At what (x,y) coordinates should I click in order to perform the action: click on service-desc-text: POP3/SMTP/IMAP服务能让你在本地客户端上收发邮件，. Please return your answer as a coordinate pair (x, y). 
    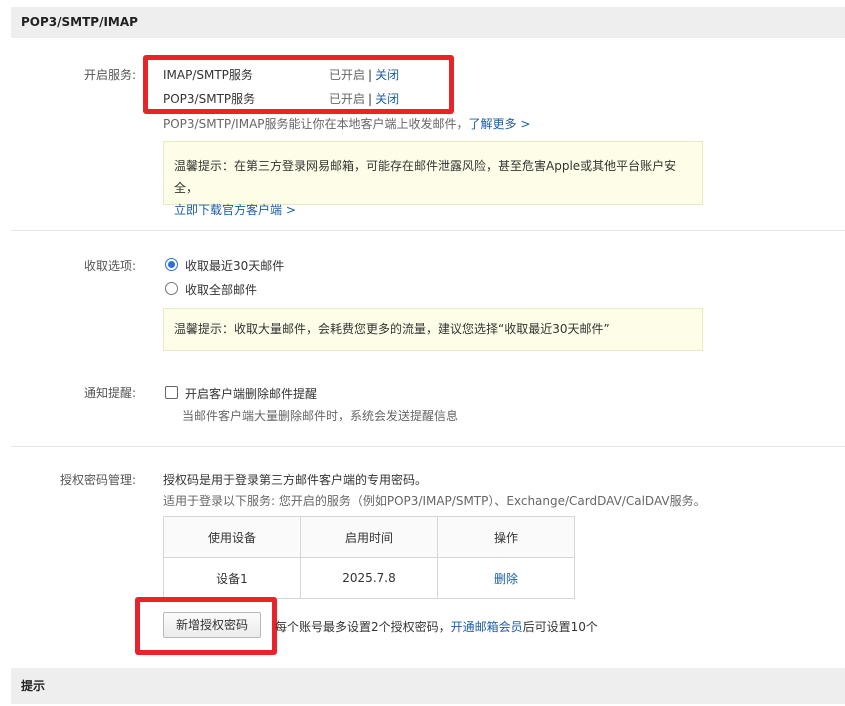
    Looking at the image, I should click on (316, 124).